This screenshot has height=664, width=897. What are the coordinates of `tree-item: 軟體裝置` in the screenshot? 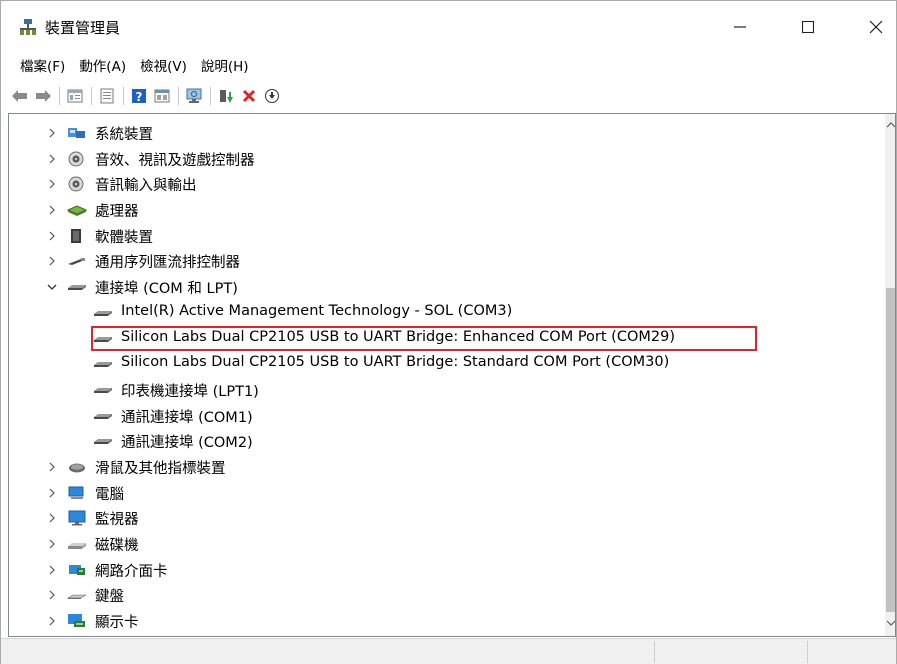 It's located at (446, 236).